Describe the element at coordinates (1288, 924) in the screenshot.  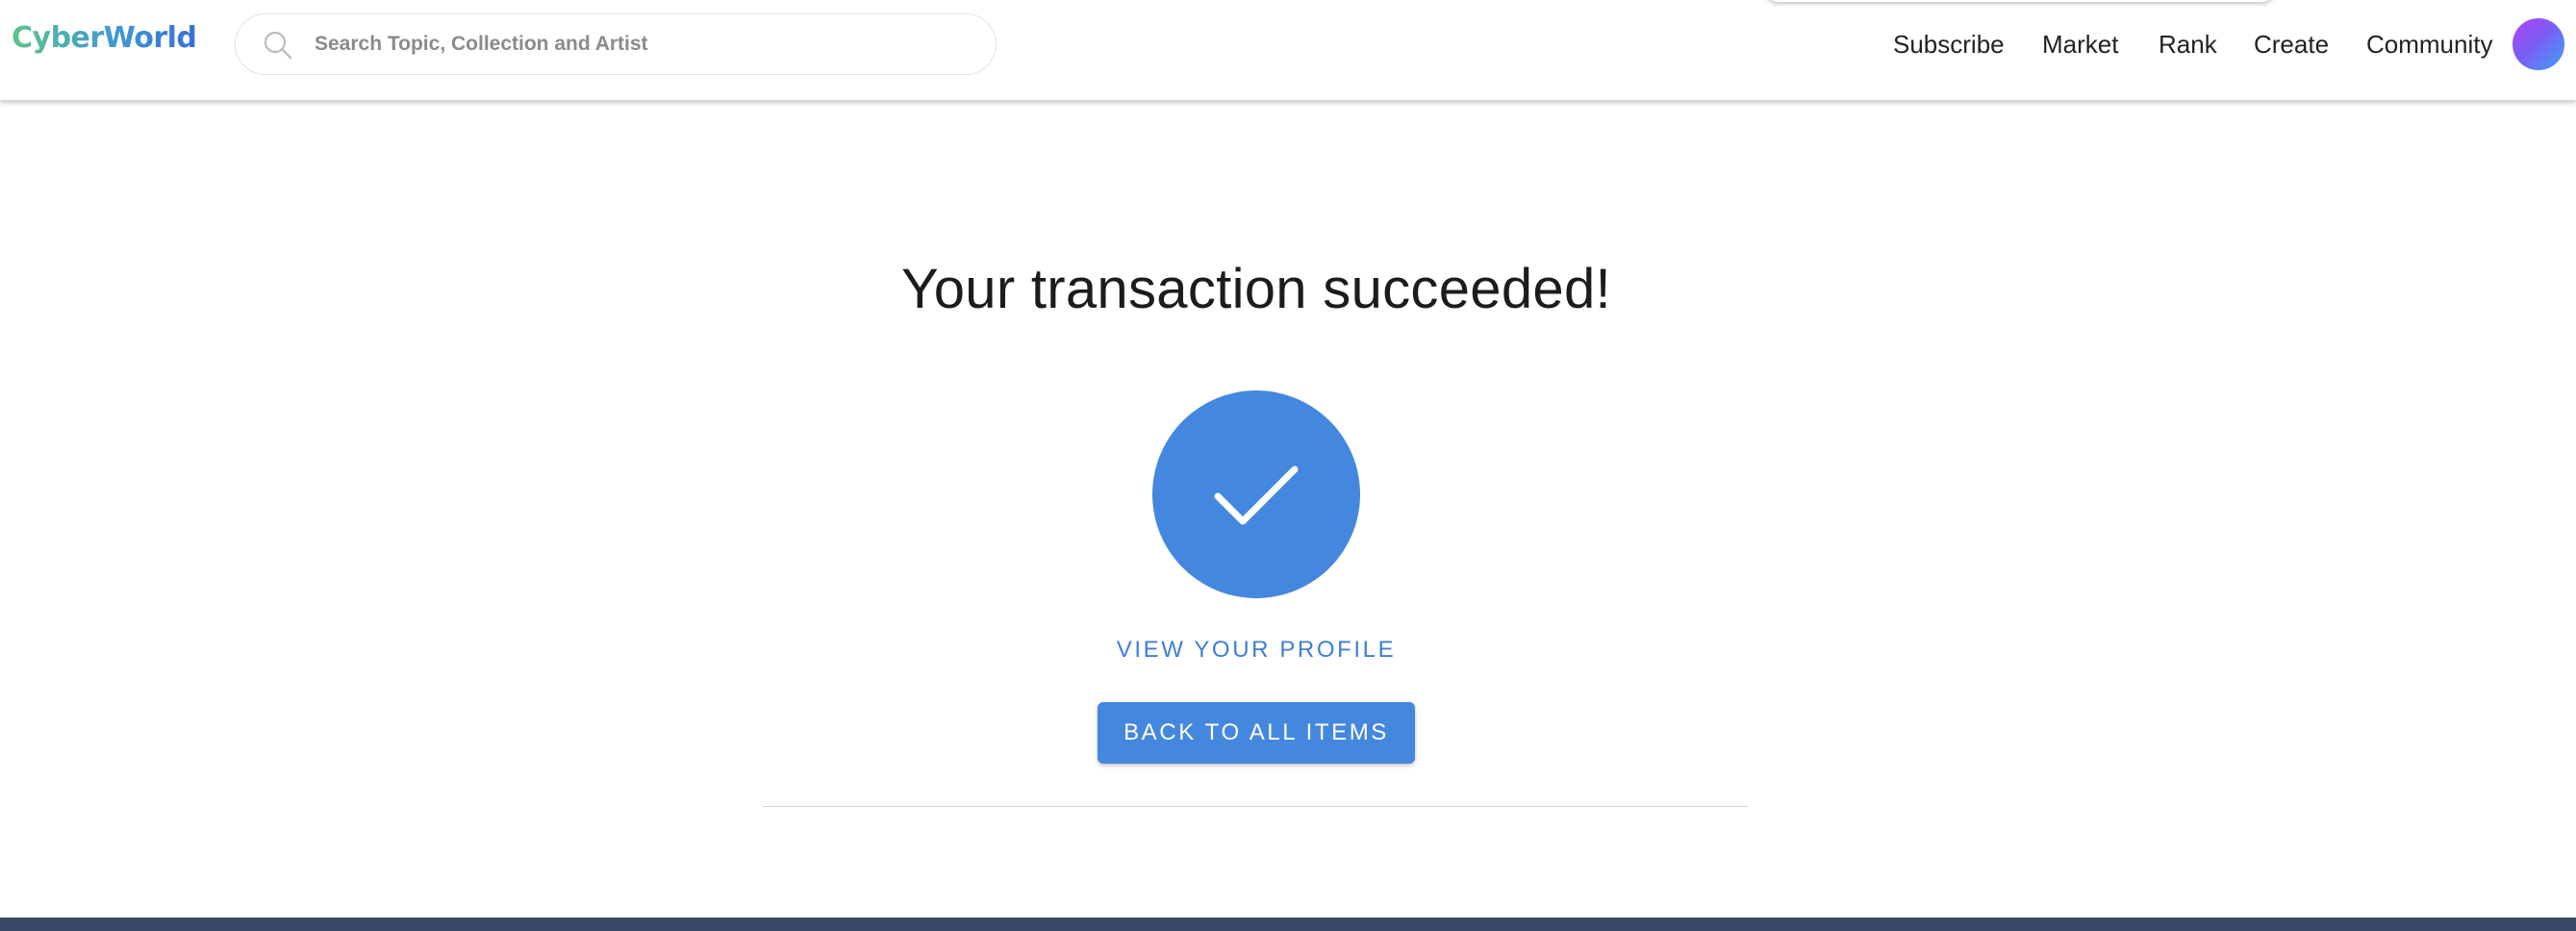
I see `footer` at that location.